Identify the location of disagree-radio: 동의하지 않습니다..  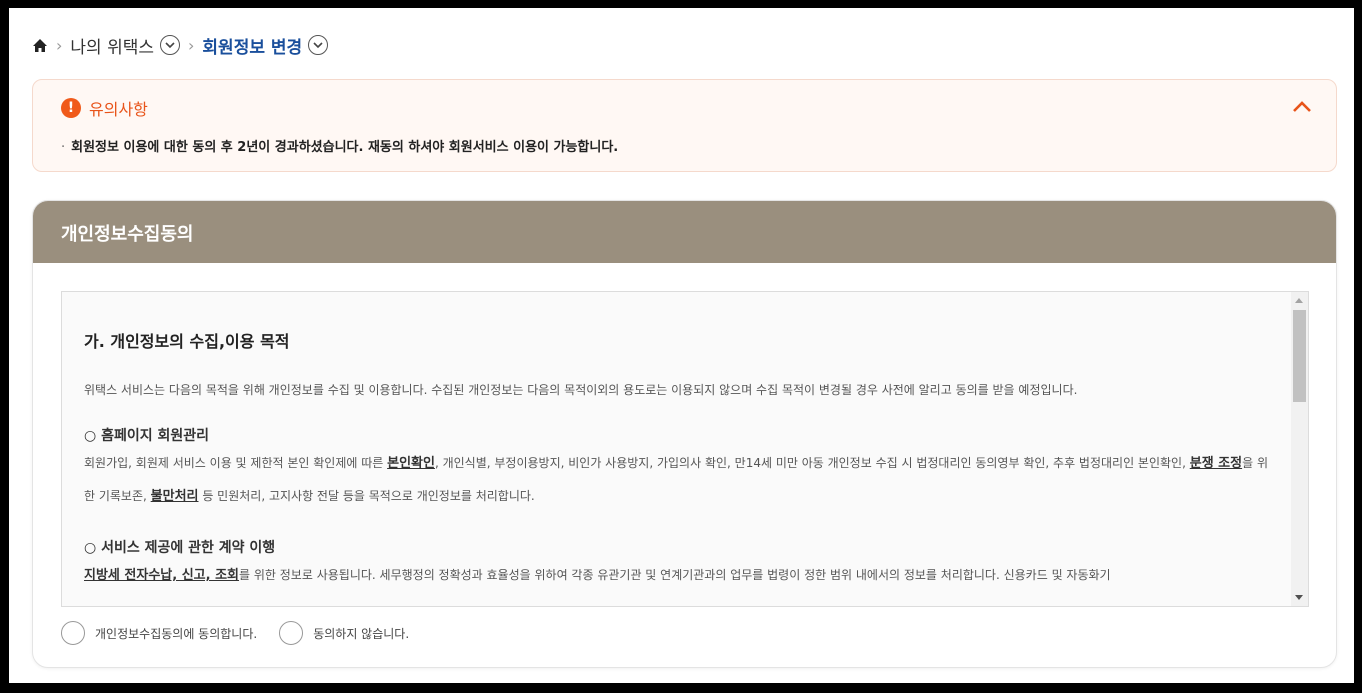
(344, 633).